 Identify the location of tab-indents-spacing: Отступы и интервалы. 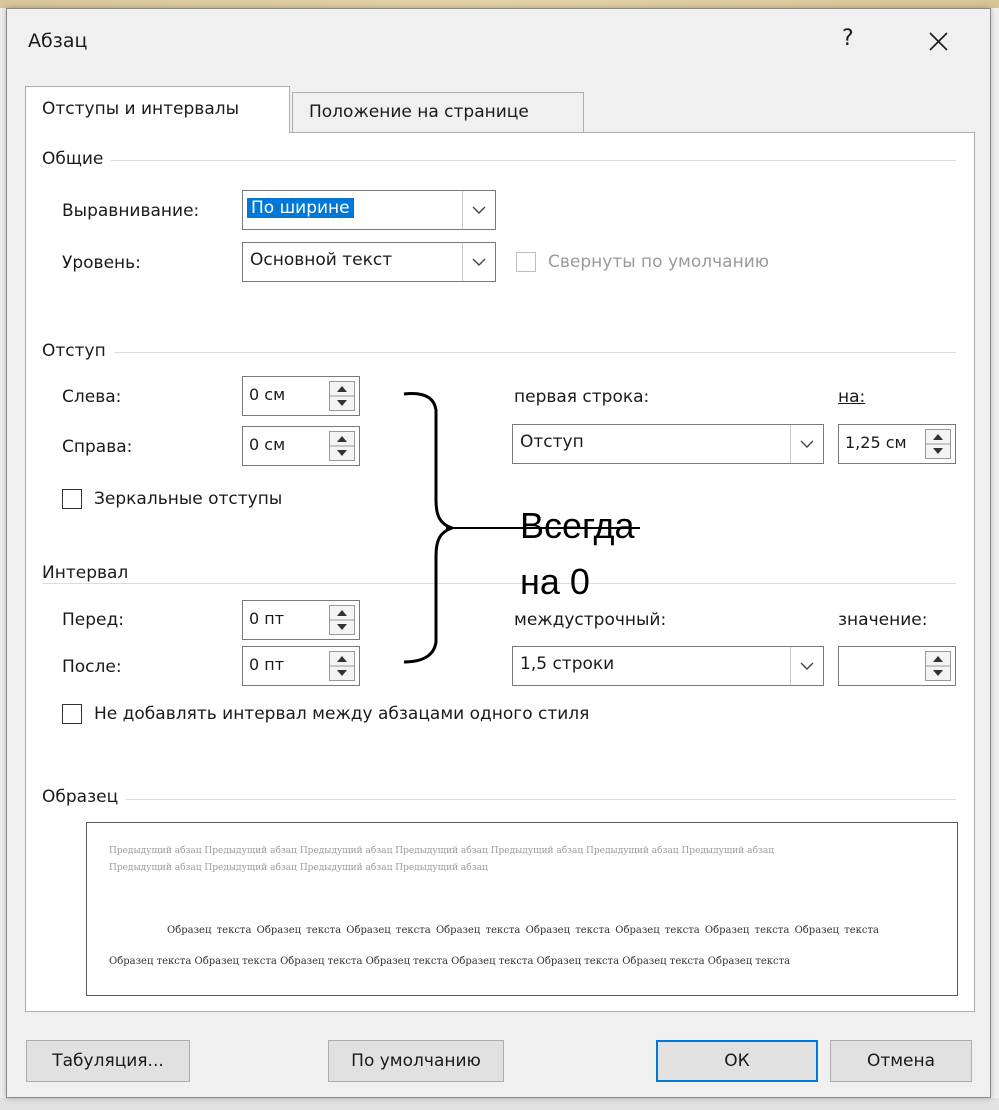
(157, 109).